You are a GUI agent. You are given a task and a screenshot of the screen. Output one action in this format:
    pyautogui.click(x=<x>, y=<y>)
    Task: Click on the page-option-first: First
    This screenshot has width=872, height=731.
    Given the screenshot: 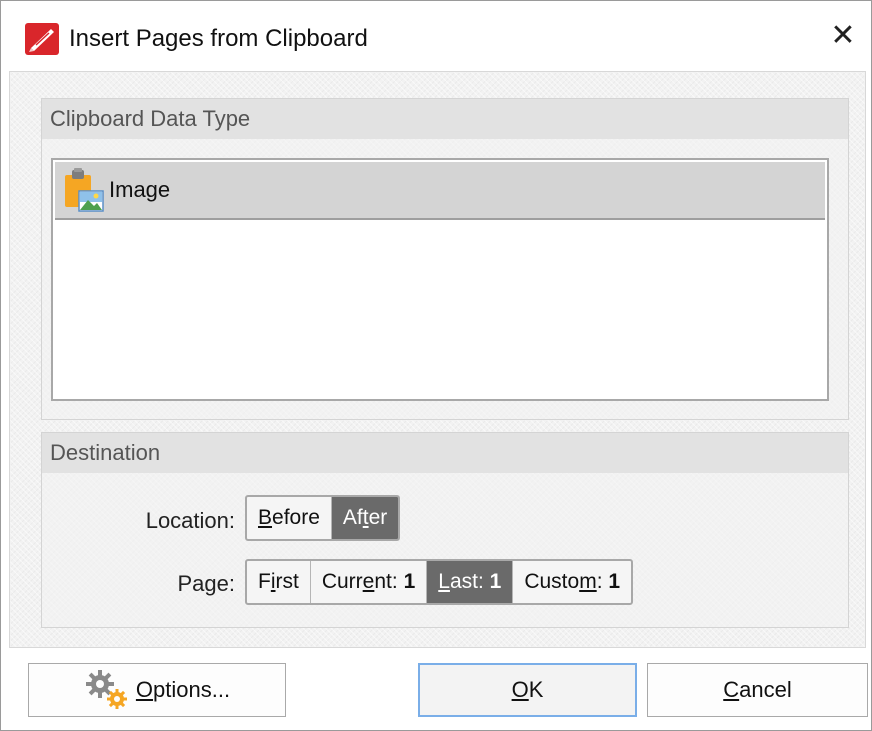 What is the action you would take?
    pyautogui.click(x=279, y=582)
    